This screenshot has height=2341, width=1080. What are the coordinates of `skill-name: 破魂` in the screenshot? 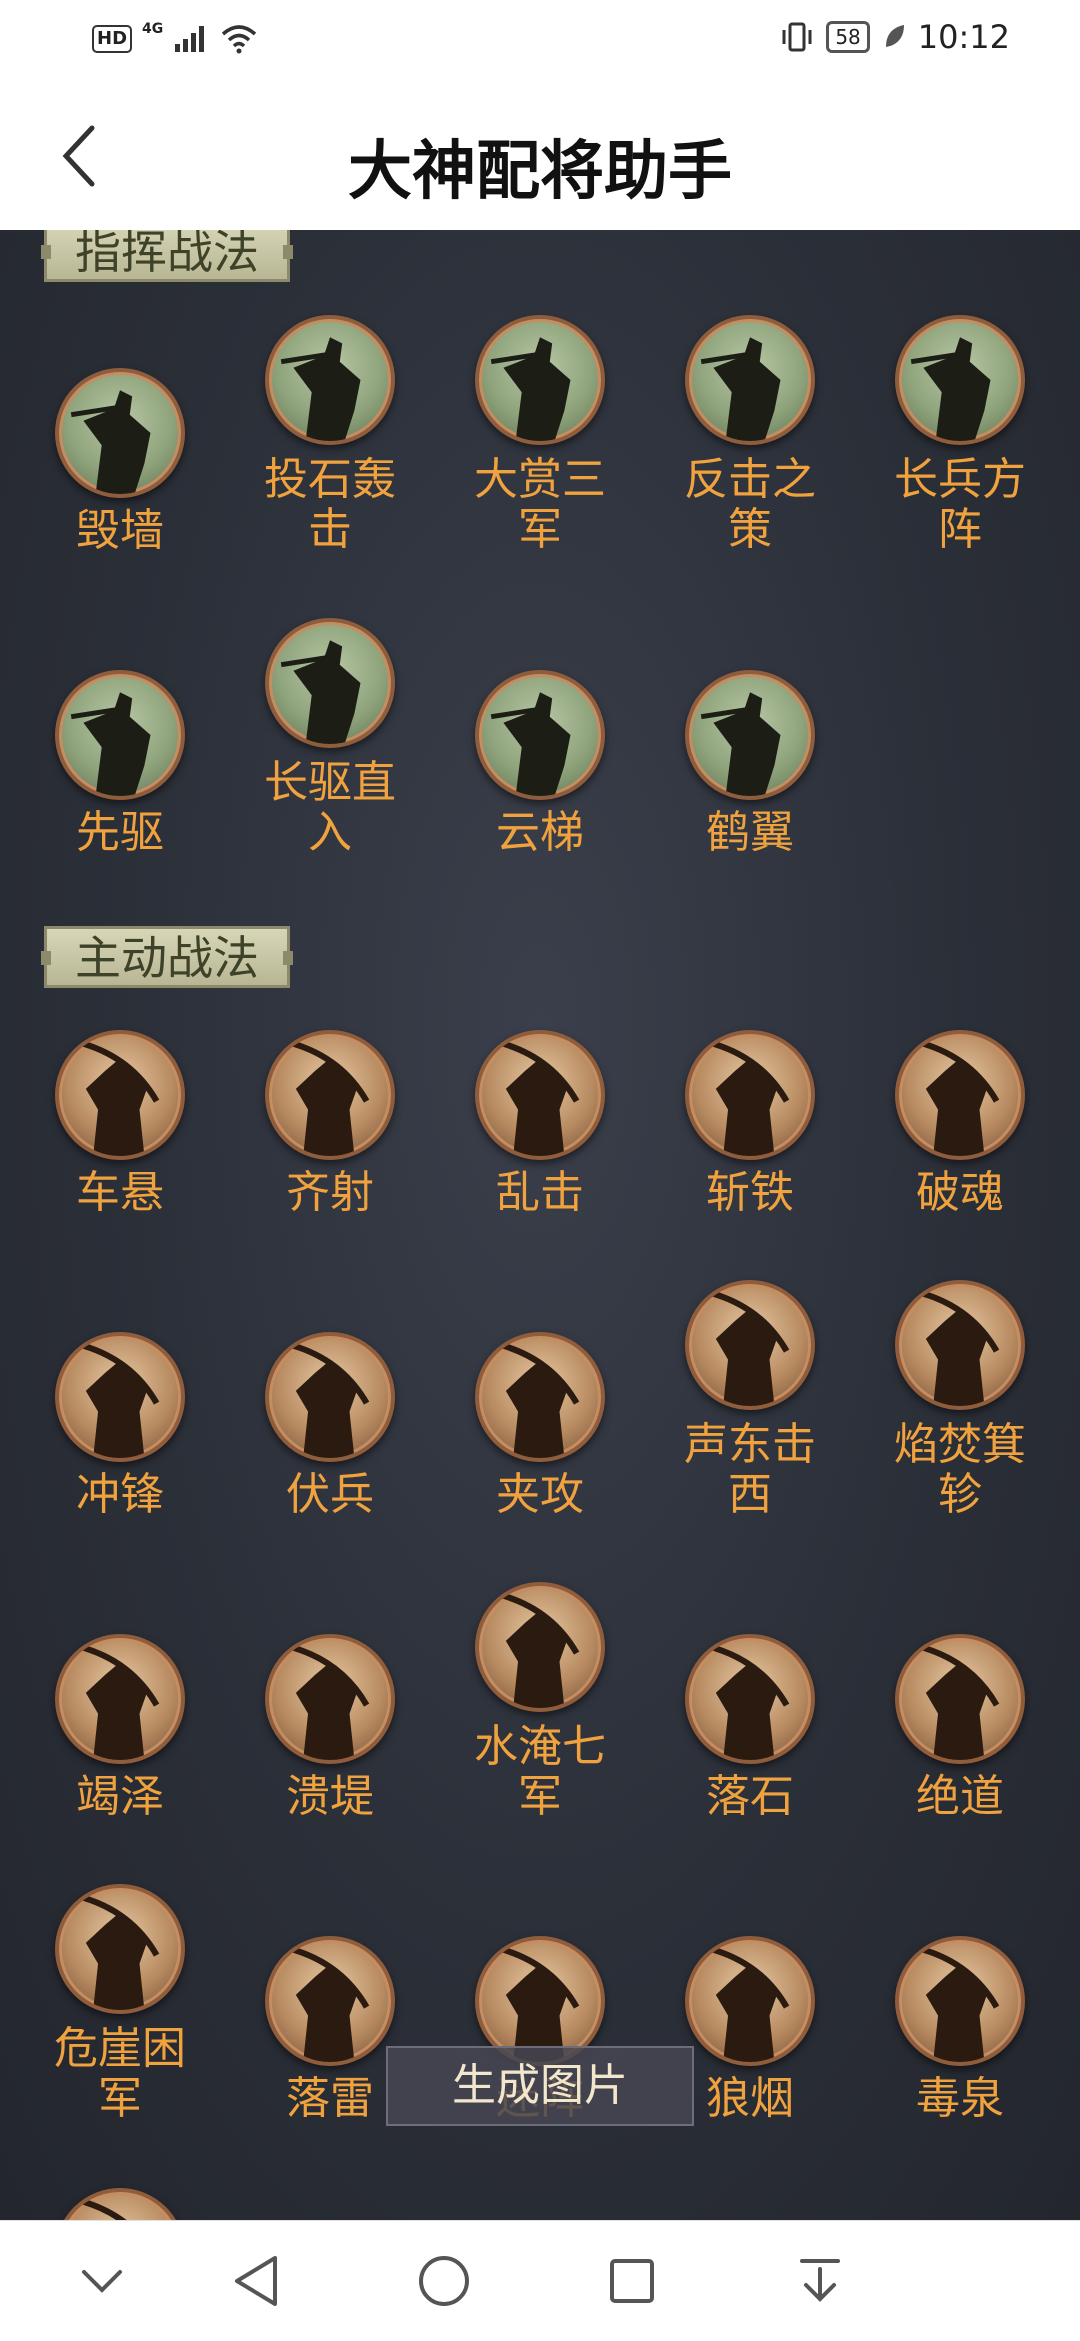 It's located at (960, 1192).